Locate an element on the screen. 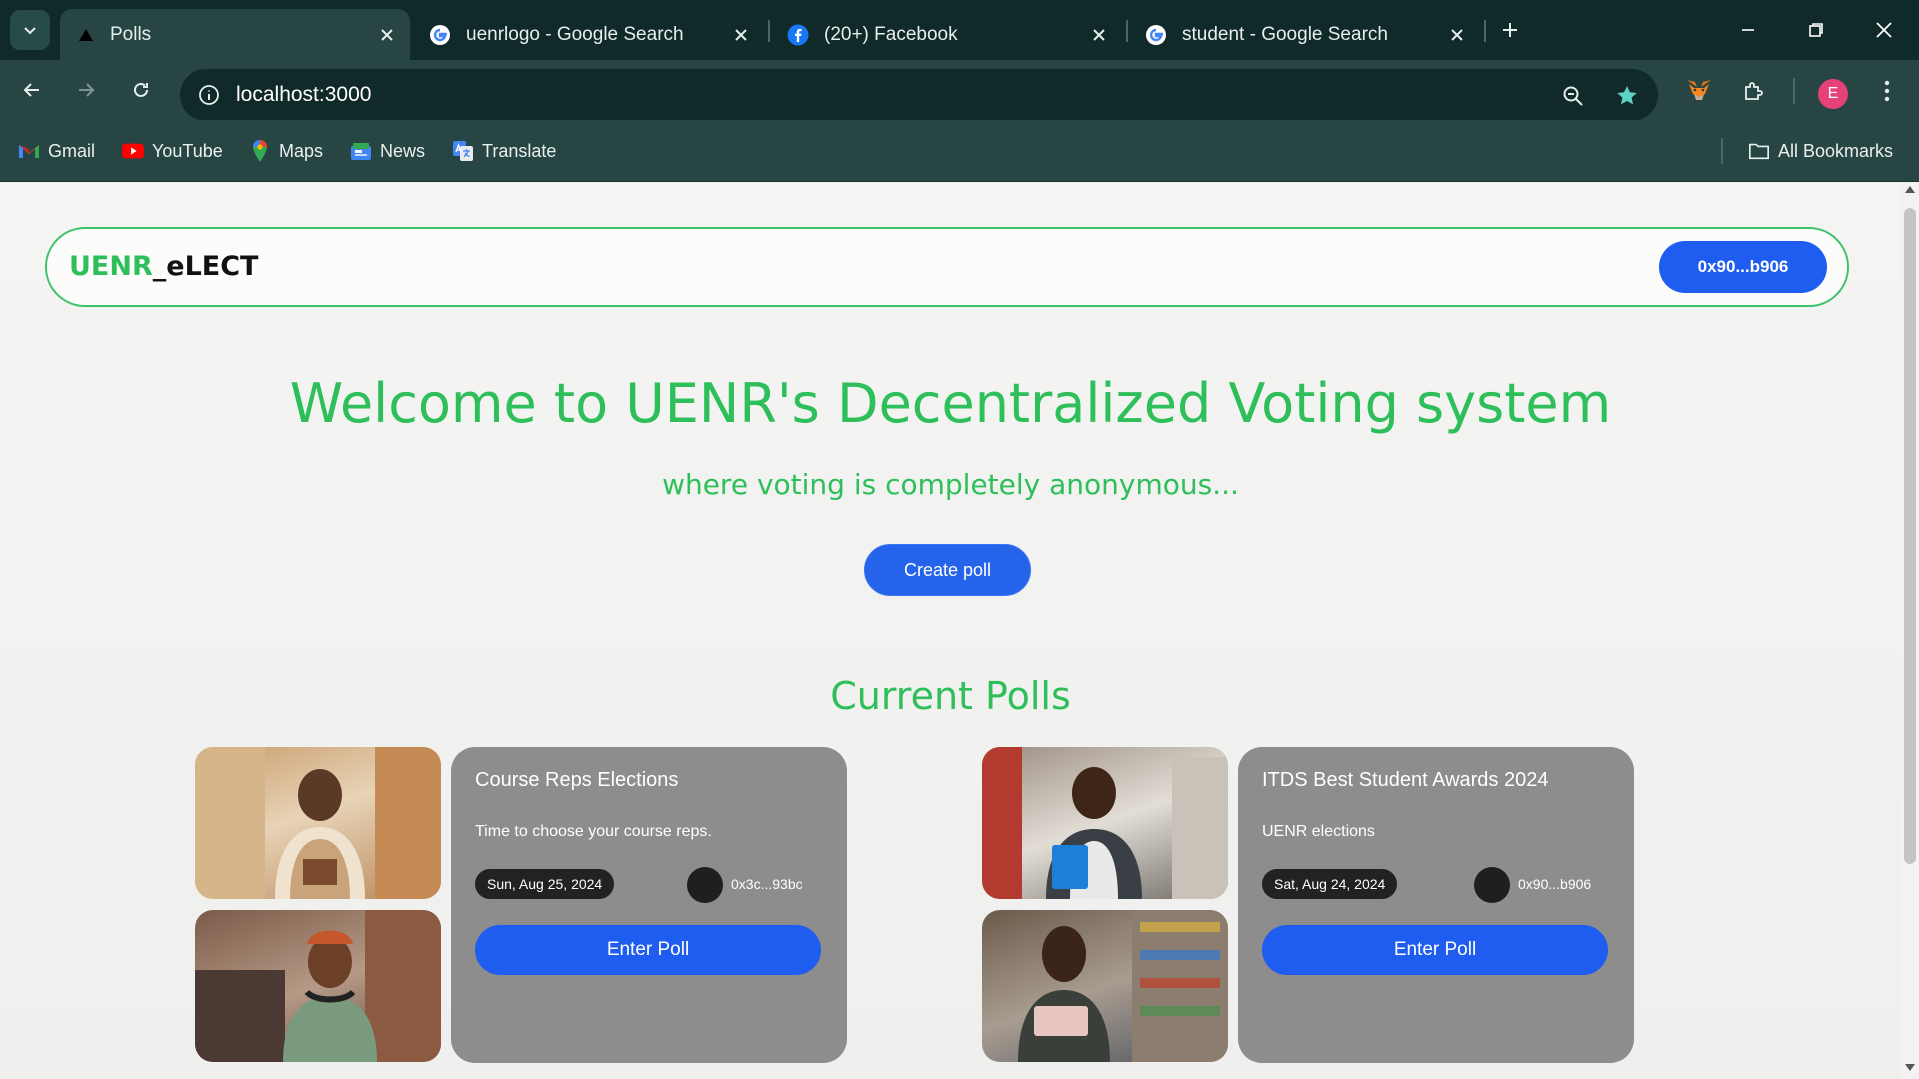 This screenshot has width=1919, height=1079. tab-title: student - Google Search is located at coordinates (1285, 34).